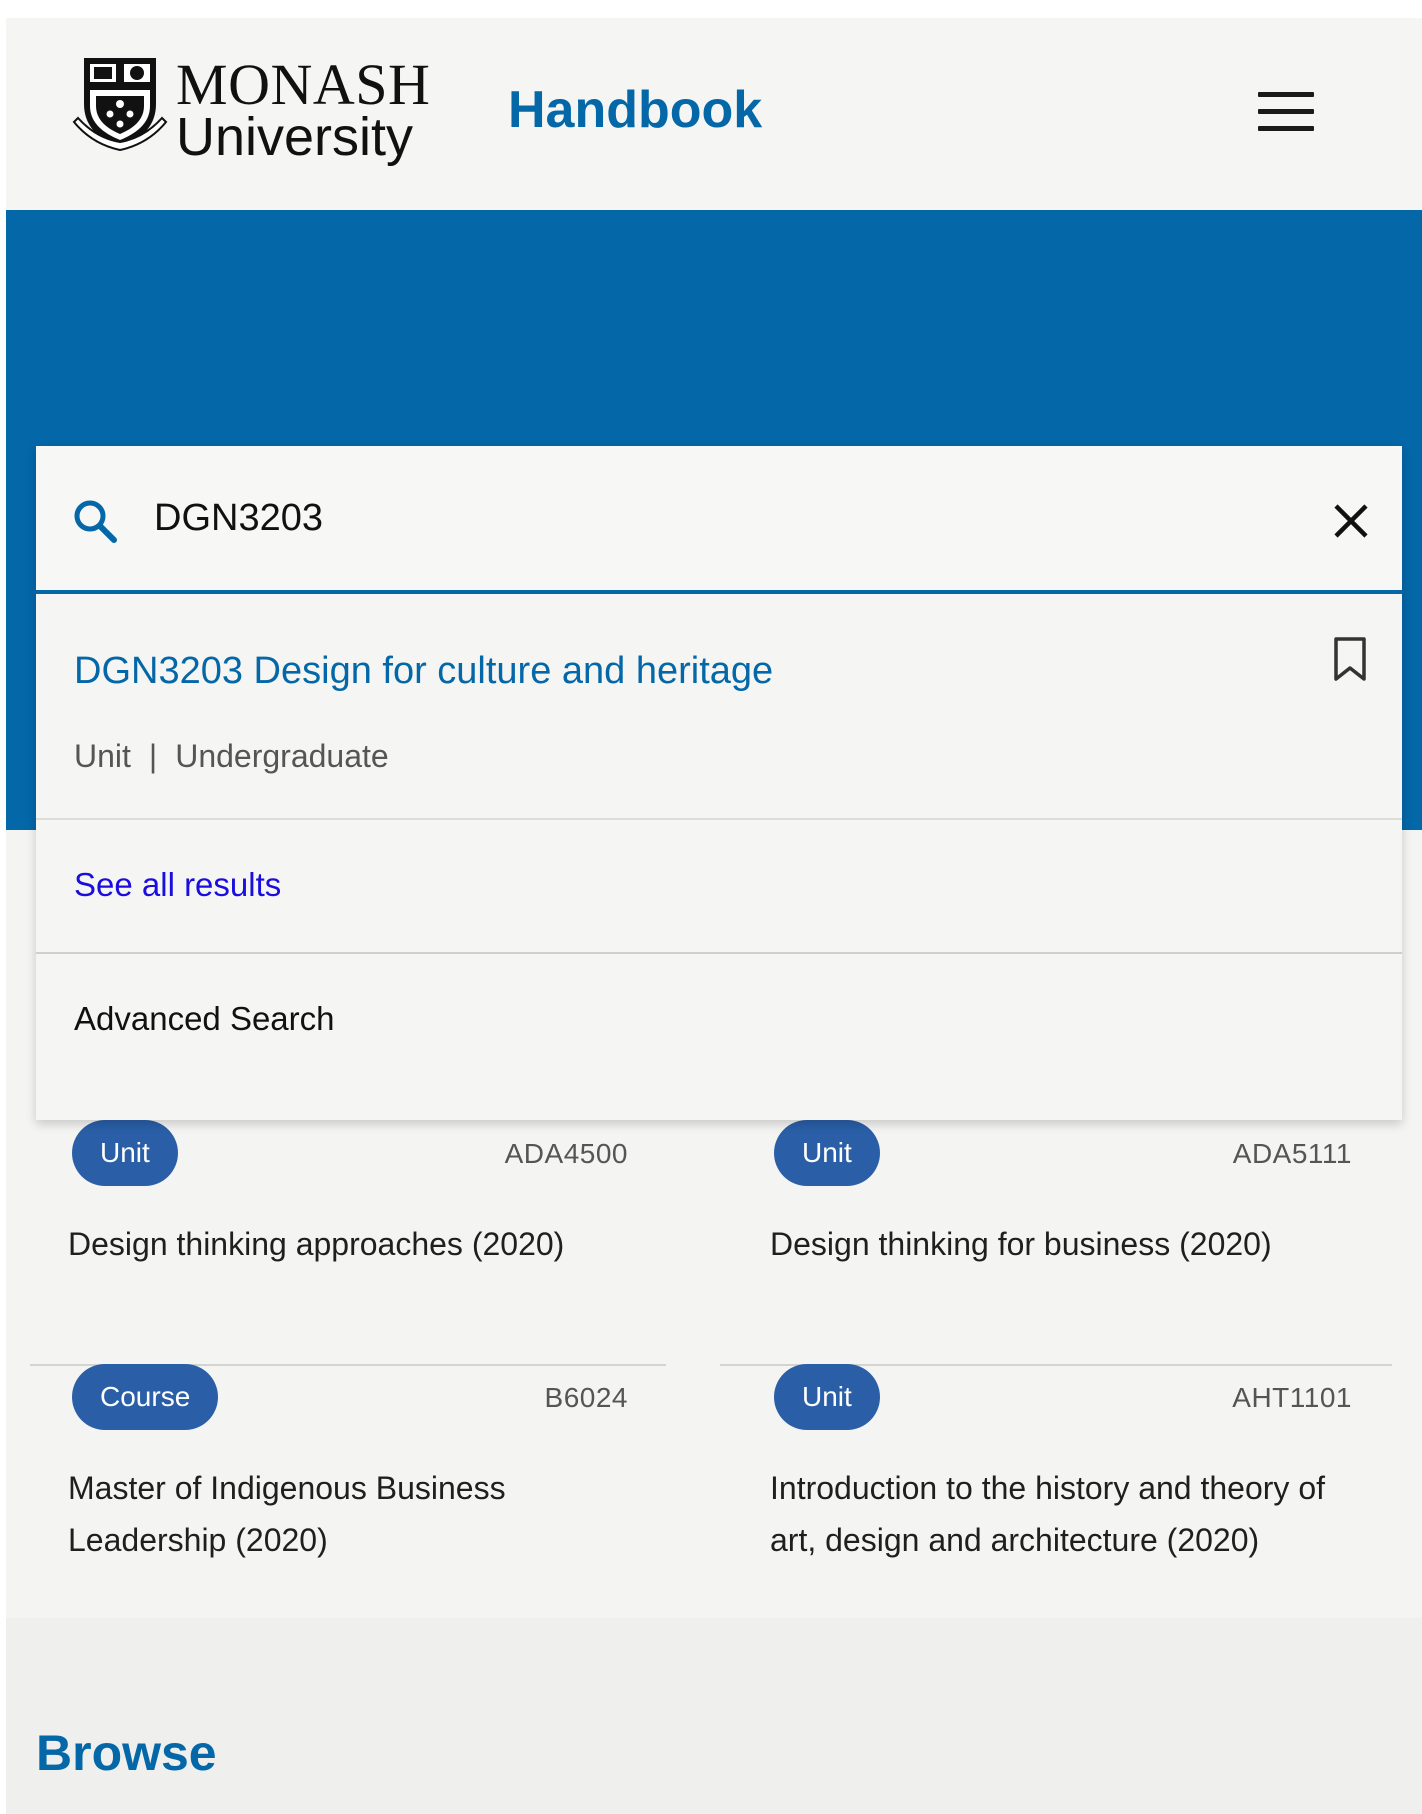  What do you see at coordinates (586, 1397) in the screenshot?
I see `item-code: B6024` at bounding box center [586, 1397].